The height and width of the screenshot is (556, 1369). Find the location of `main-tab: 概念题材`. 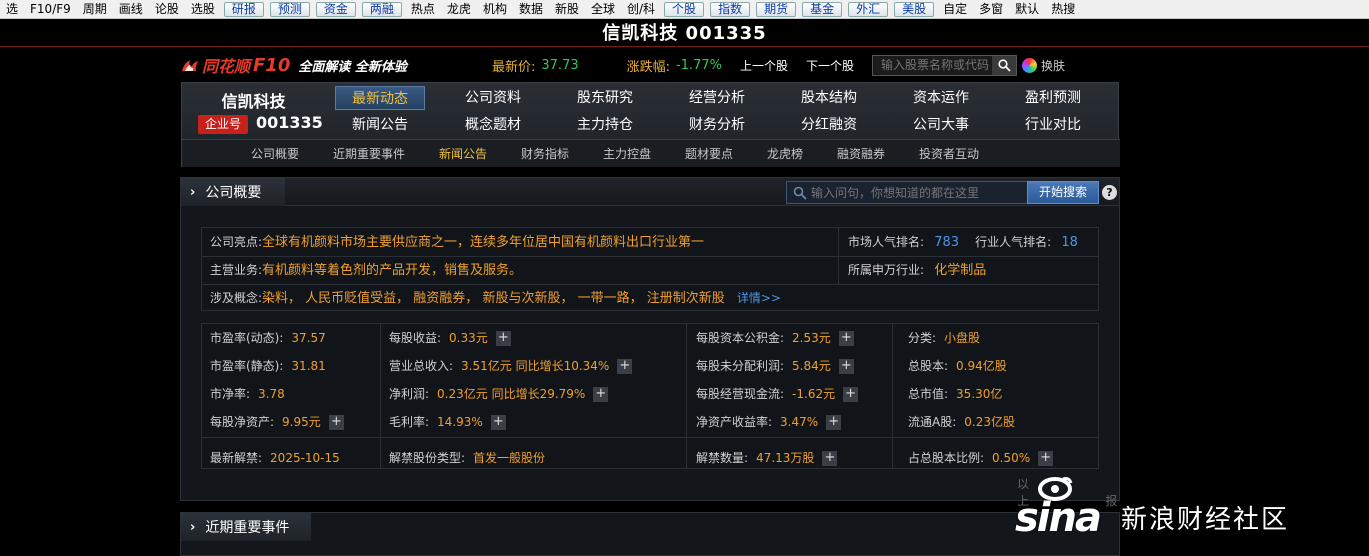

main-tab: 概念题材 is located at coordinates (493, 125).